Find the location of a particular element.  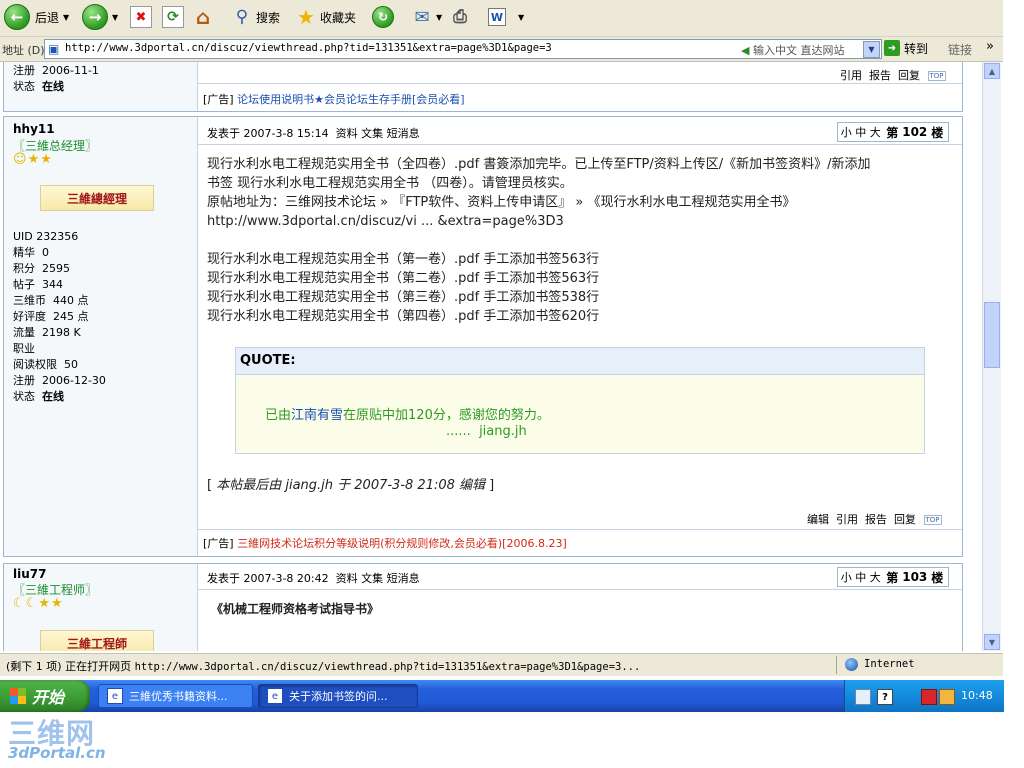

edit-link: 编辑 is located at coordinates (818, 519).